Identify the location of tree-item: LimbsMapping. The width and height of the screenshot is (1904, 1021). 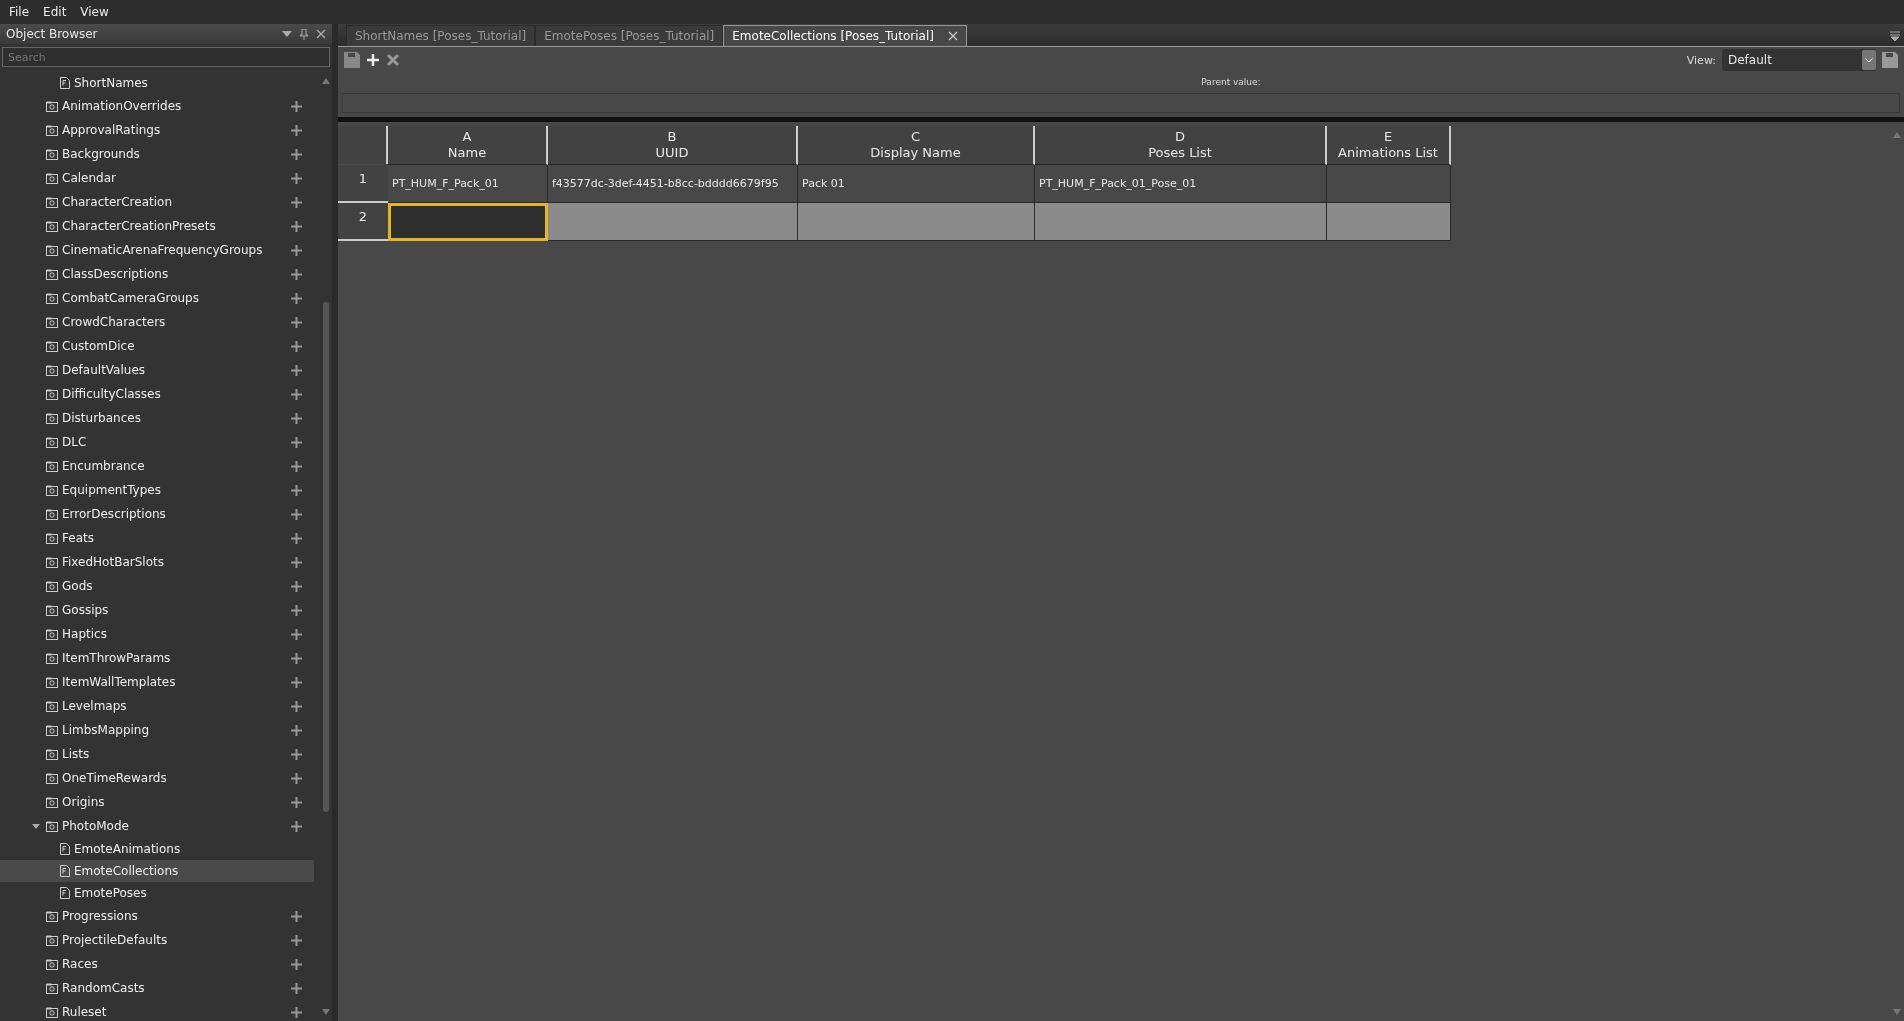
(157, 730).